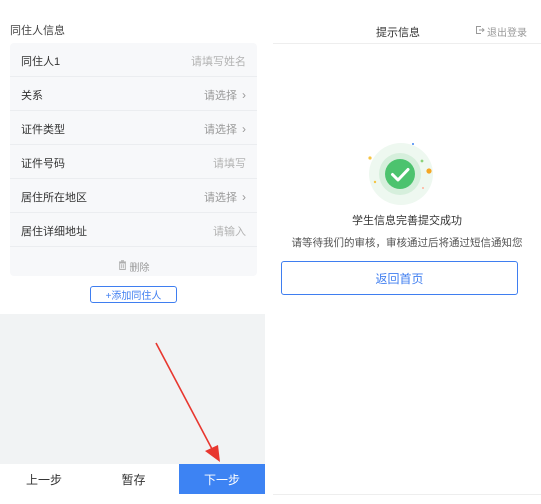 The width and height of the screenshot is (541, 504). Describe the element at coordinates (507, 33) in the screenshot. I see `logout-label: 退出登录` at that location.